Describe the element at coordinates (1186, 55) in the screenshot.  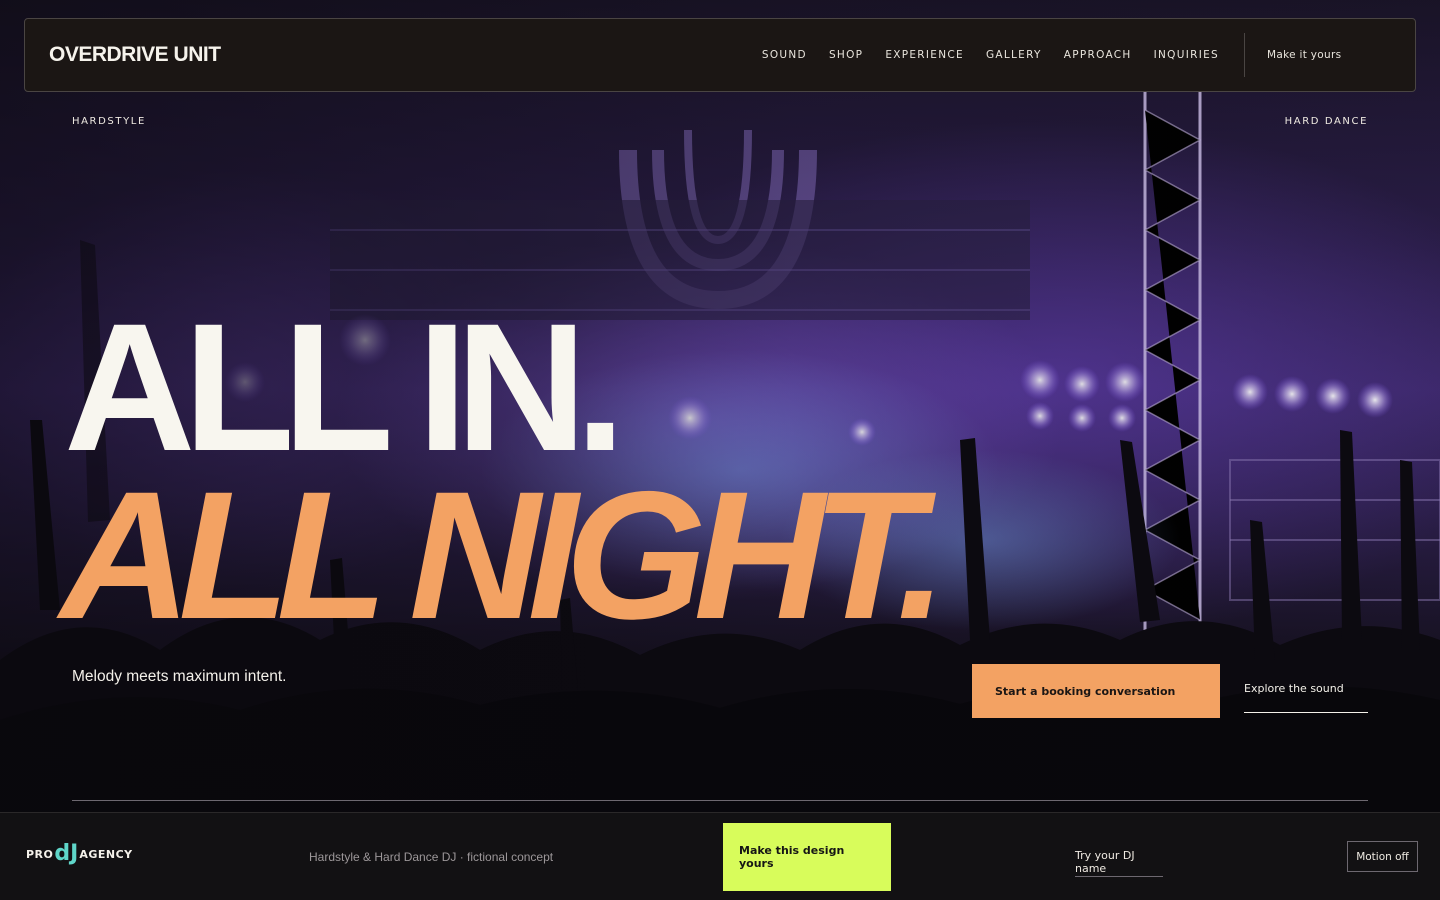
I see `nav-item-inquiries: INQUIRIES` at that location.